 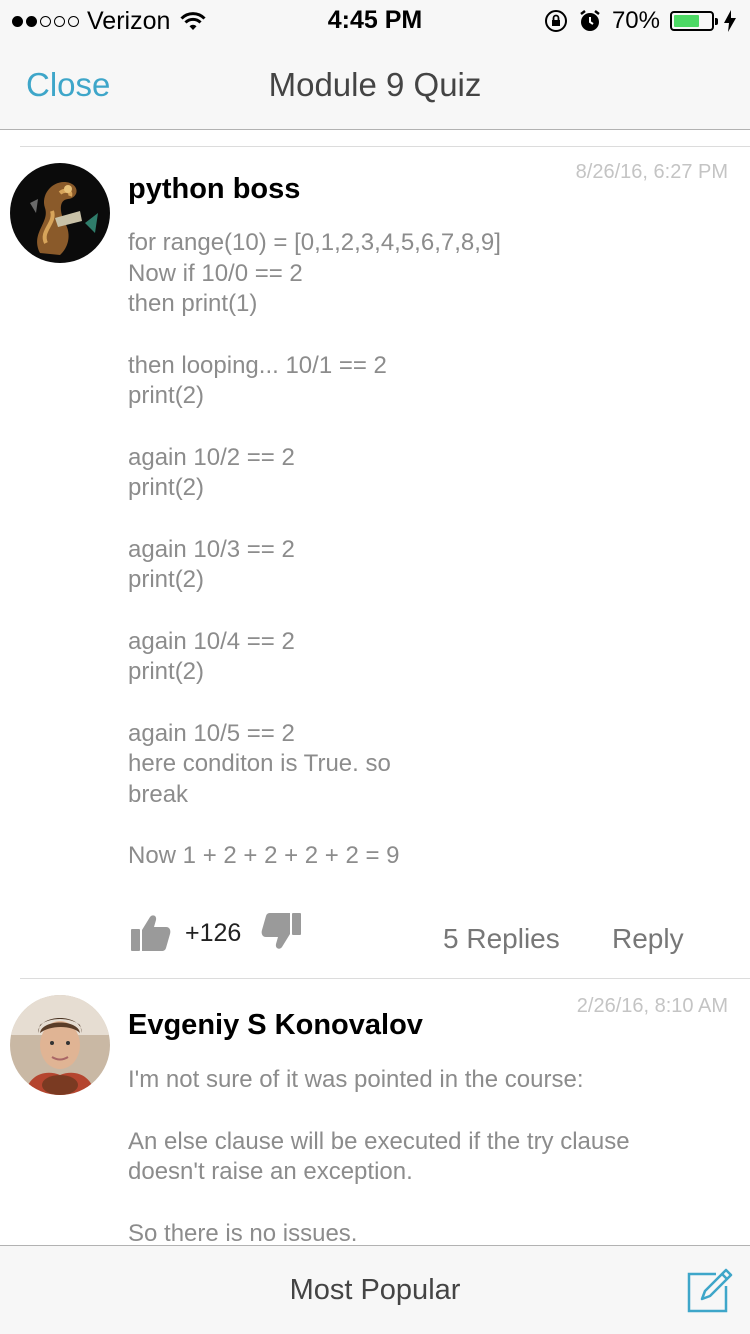 I want to click on comment-paragraph: Now 1 + 2 + 2 + 2 + 2 = 9, so click(x=264, y=855).